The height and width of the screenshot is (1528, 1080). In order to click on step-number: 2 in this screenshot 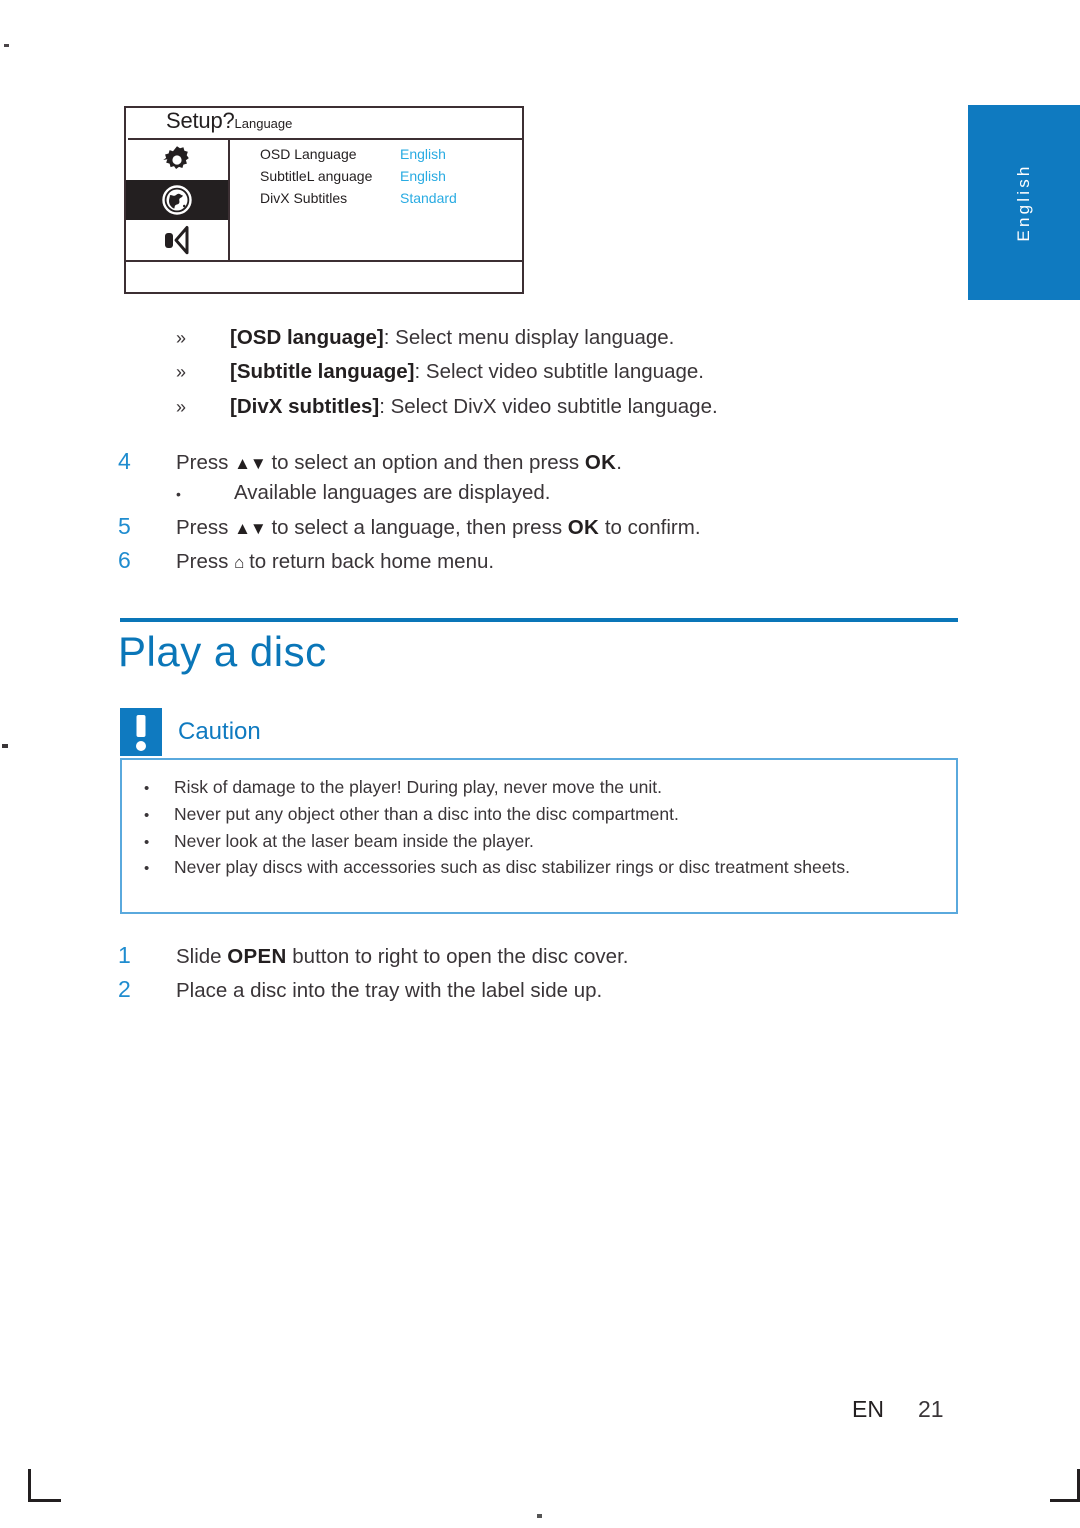, I will do `click(124, 989)`.